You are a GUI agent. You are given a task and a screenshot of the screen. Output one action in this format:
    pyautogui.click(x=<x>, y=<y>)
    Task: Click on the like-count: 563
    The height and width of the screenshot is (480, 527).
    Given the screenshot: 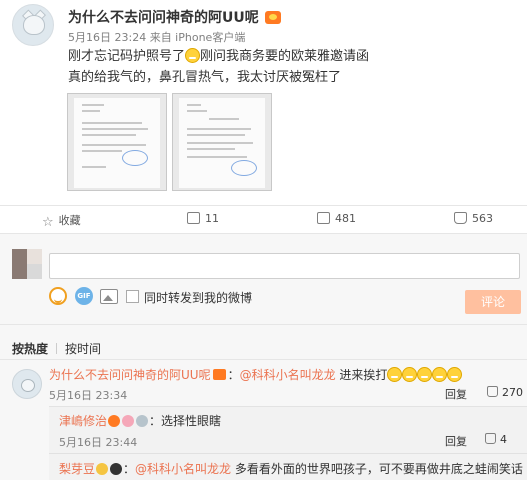 What is the action you would take?
    pyautogui.click(x=482, y=218)
    